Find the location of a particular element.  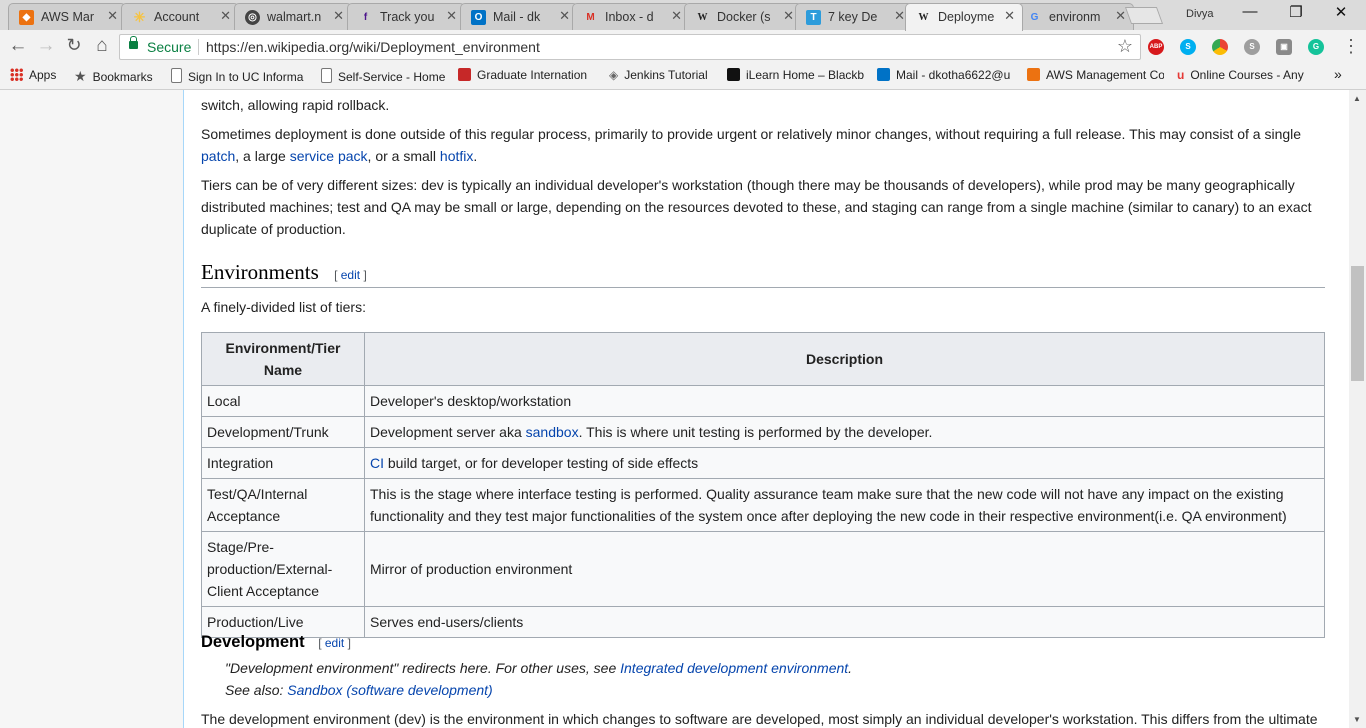

table-header-row: Environment/Tier Name Description is located at coordinates (763, 359).